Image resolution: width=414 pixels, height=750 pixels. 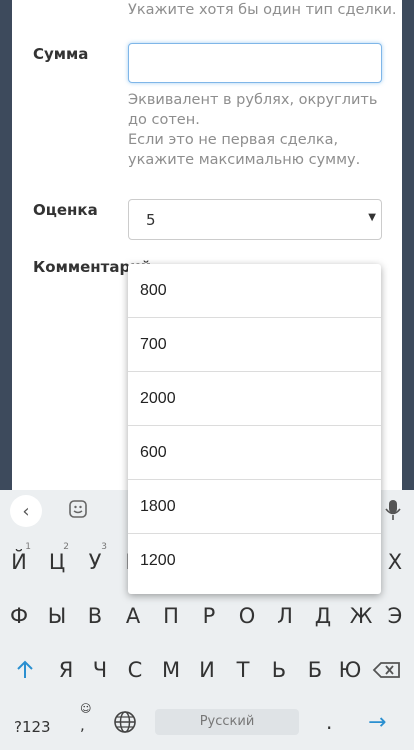 I want to click on rating-label: Оценка, so click(x=65, y=210).